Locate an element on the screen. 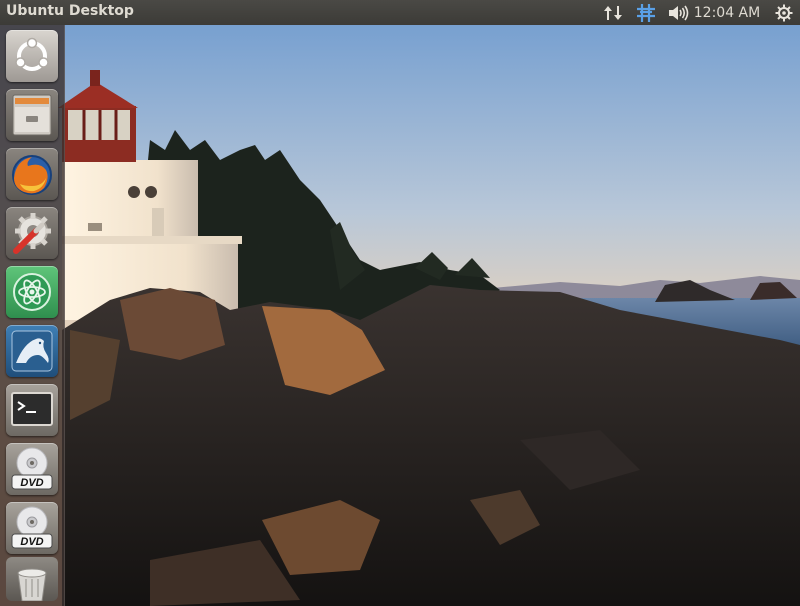 The height and width of the screenshot is (606, 800). terminal-icon is located at coordinates (32, 409).